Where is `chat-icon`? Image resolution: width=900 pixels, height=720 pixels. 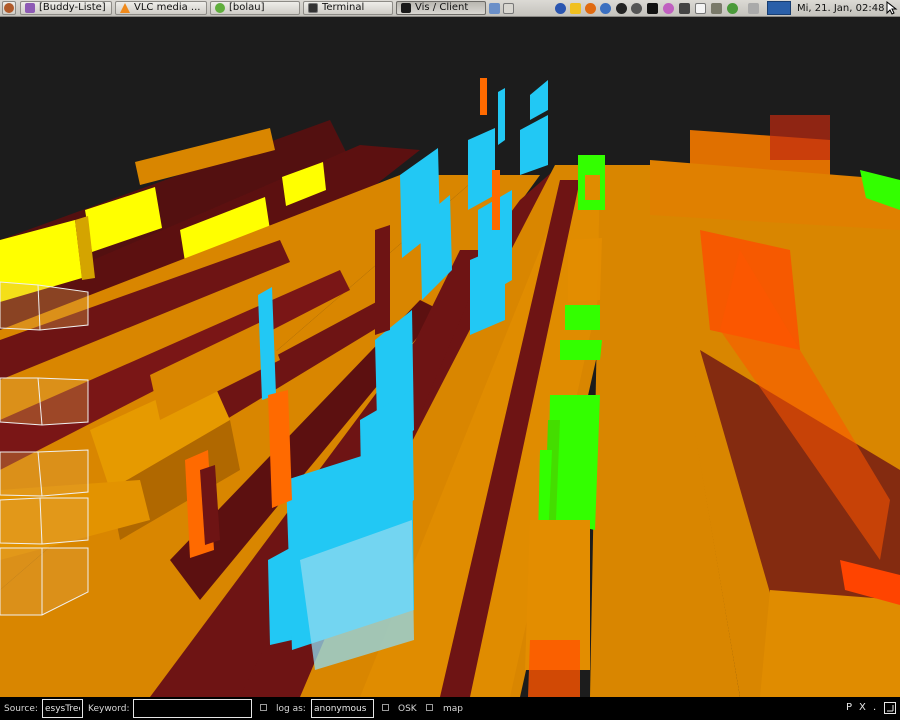 chat-icon is located at coordinates (220, 8).